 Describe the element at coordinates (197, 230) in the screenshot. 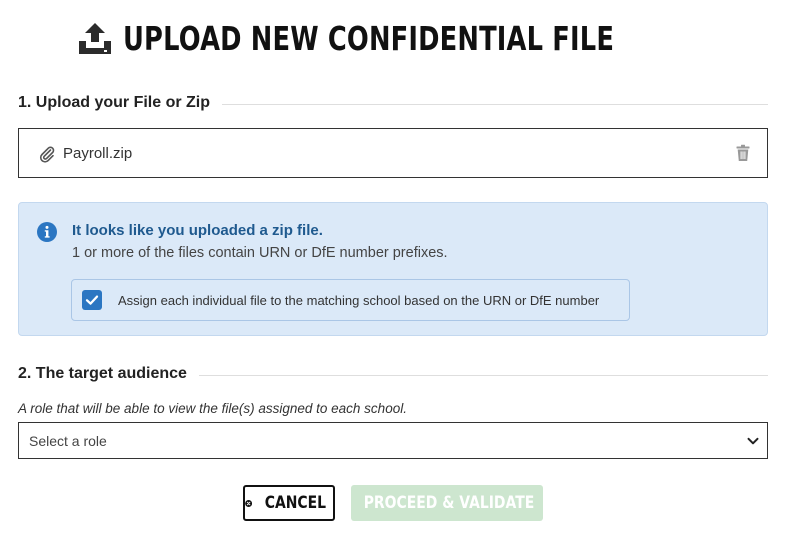

I see `zip-notice-heading: It looks like you uploaded a zip file.` at that location.